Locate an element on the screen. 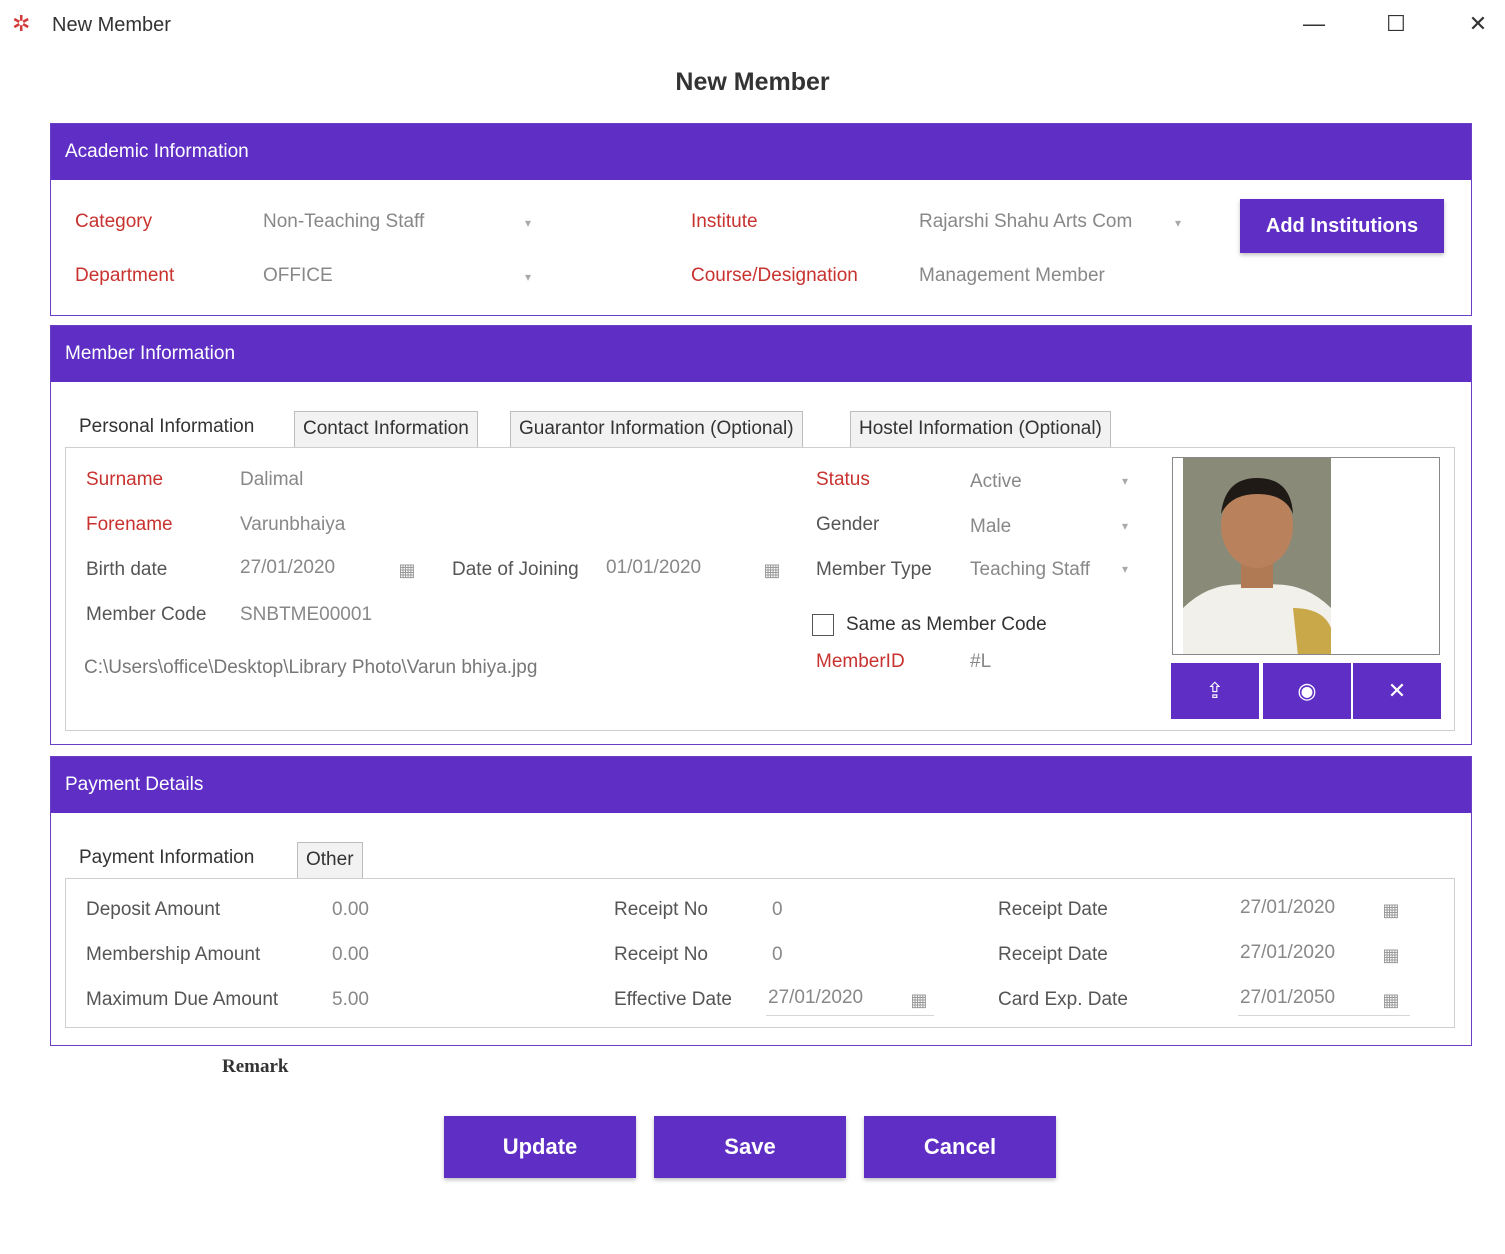  maximum-due-amount-label: Maximum Due Amount is located at coordinates (182, 999).